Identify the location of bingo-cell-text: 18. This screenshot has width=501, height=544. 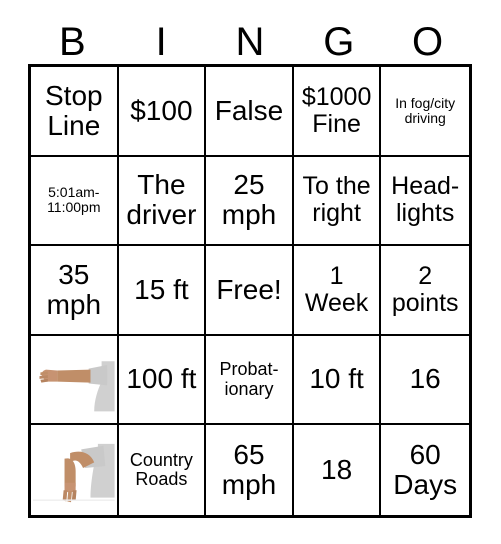
(337, 470).